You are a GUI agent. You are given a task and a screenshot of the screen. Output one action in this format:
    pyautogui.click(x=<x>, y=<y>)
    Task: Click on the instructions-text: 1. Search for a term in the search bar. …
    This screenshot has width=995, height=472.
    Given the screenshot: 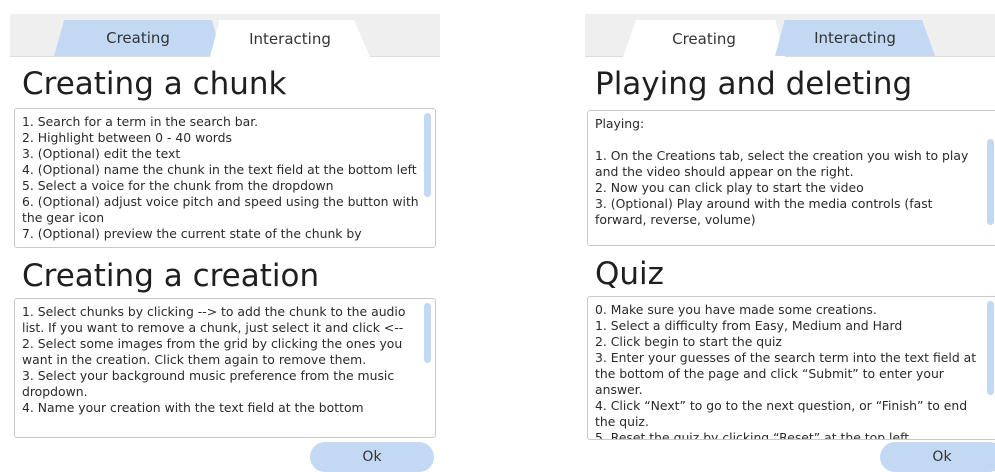 What is the action you would take?
    pyautogui.click(x=220, y=177)
    